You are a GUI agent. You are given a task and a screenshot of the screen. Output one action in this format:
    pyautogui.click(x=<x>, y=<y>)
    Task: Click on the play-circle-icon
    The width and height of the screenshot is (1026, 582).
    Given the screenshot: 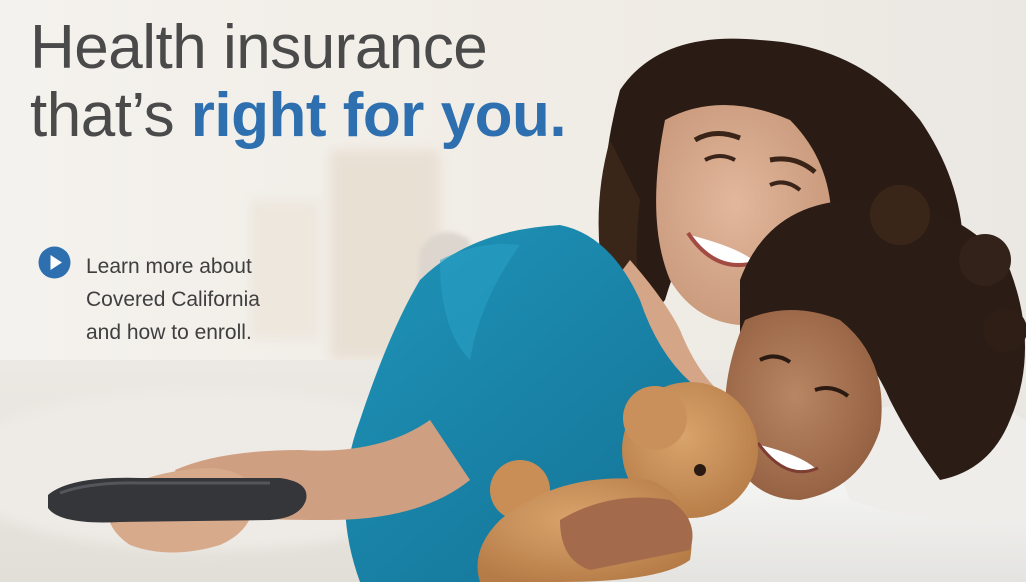 What is the action you would take?
    pyautogui.click(x=54, y=262)
    